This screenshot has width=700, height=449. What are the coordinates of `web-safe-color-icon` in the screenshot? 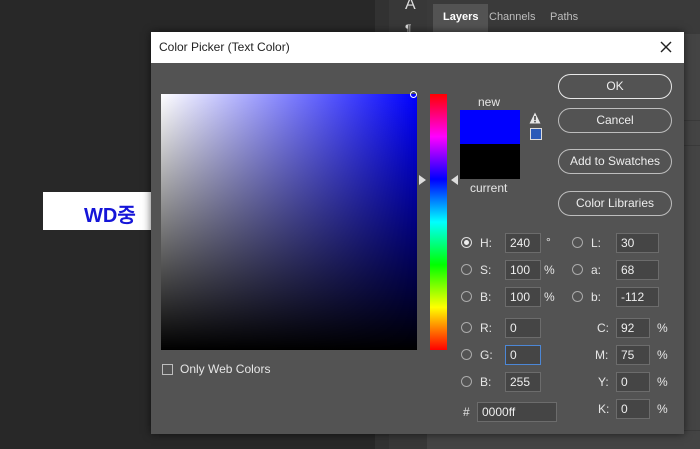 It's located at (536, 134).